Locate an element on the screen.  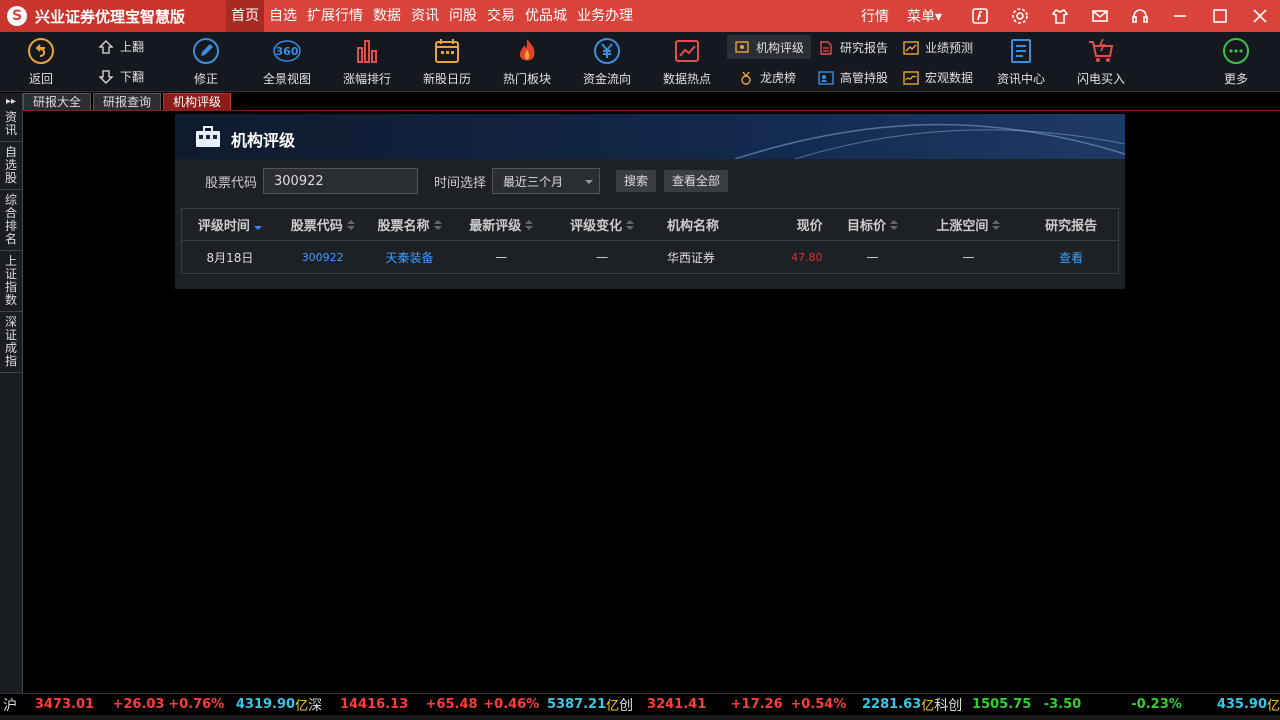
ticker-cy-amount: 2281.63 is located at coordinates (891, 704).